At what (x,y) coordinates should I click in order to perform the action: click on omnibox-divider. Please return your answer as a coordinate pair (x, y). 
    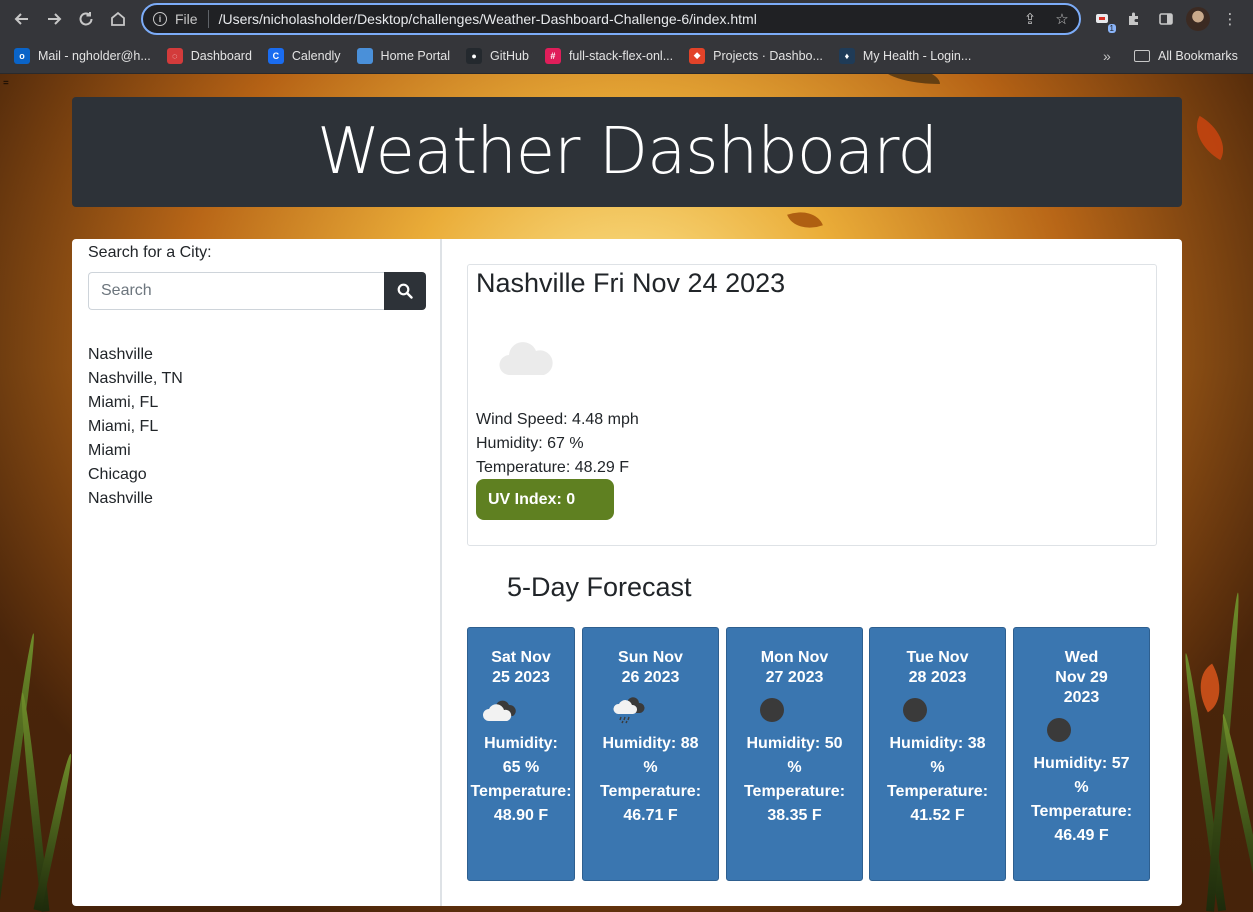
    Looking at the image, I should click on (208, 19).